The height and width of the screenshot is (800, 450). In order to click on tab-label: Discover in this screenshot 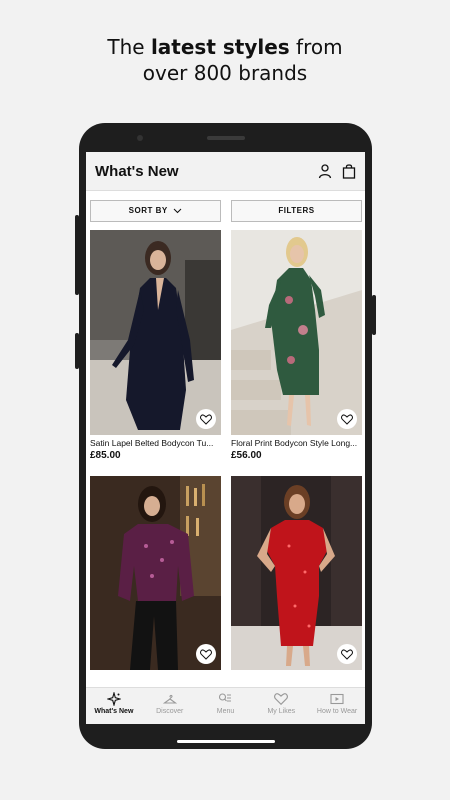, I will do `click(170, 711)`.